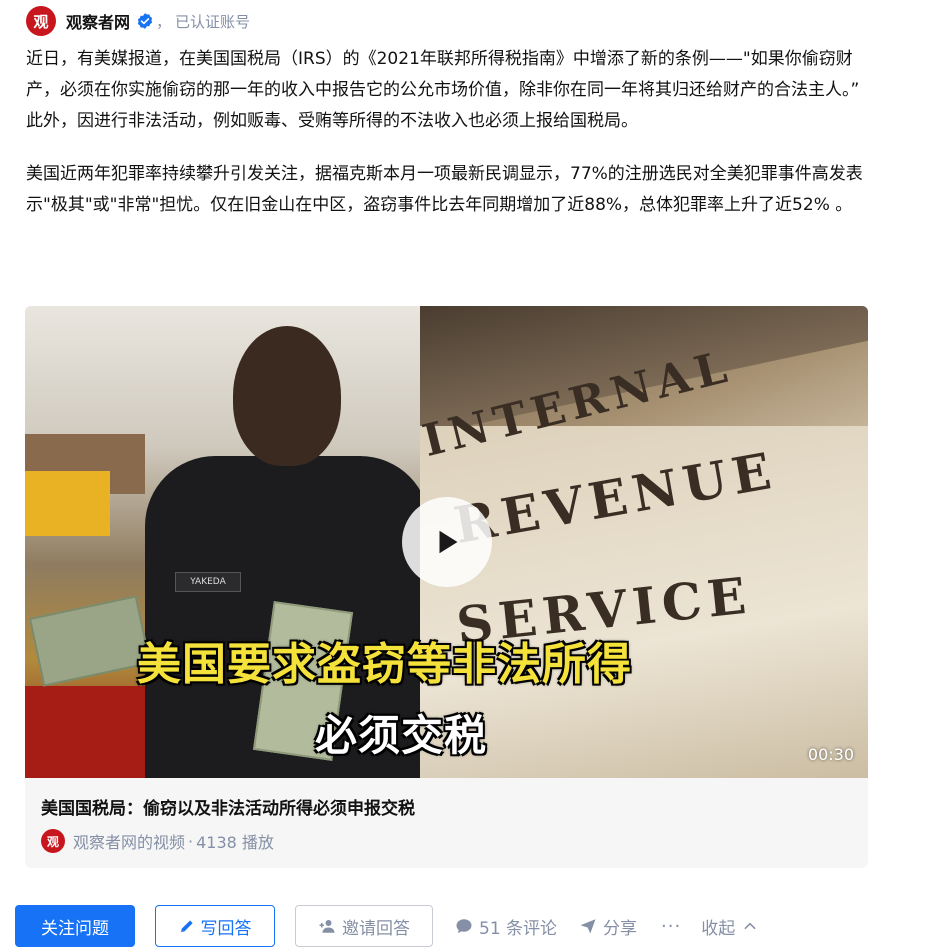 This screenshot has height=950, width=928. What do you see at coordinates (129, 841) in the screenshot?
I see `video-source: 观察者网的视频` at bounding box center [129, 841].